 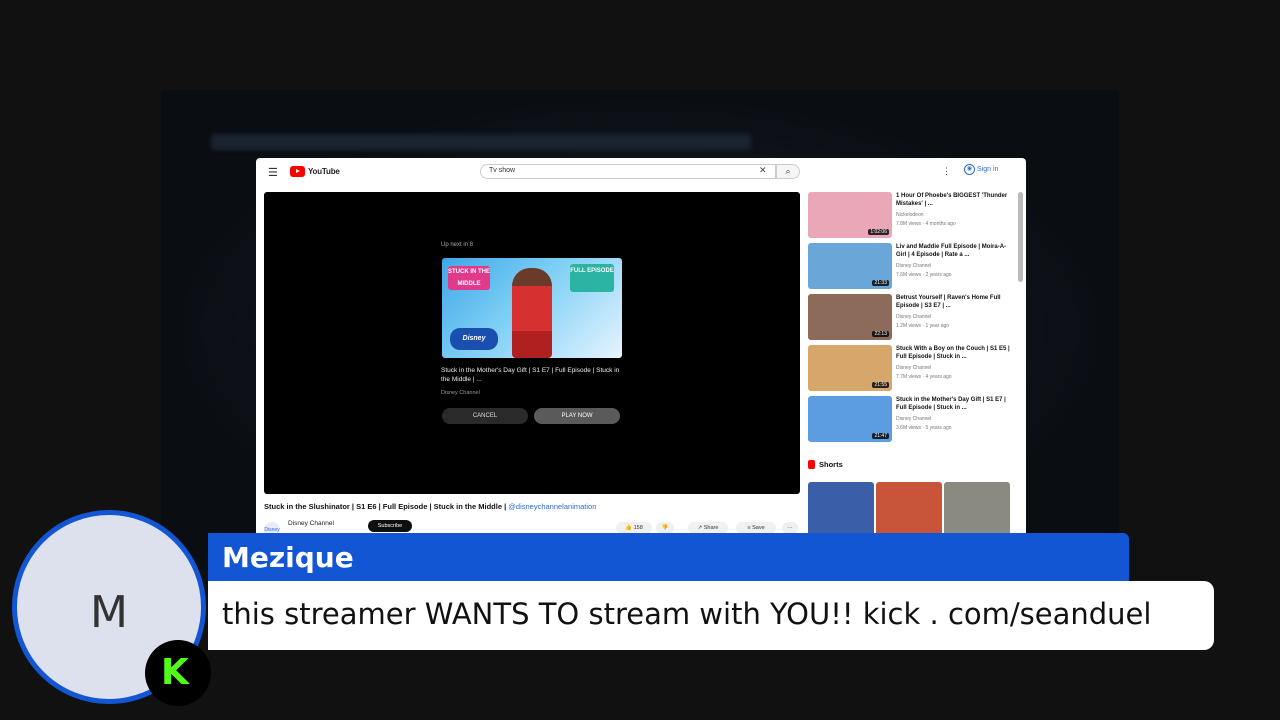 What do you see at coordinates (749, 528) in the screenshot?
I see `save-icon: ≡` at bounding box center [749, 528].